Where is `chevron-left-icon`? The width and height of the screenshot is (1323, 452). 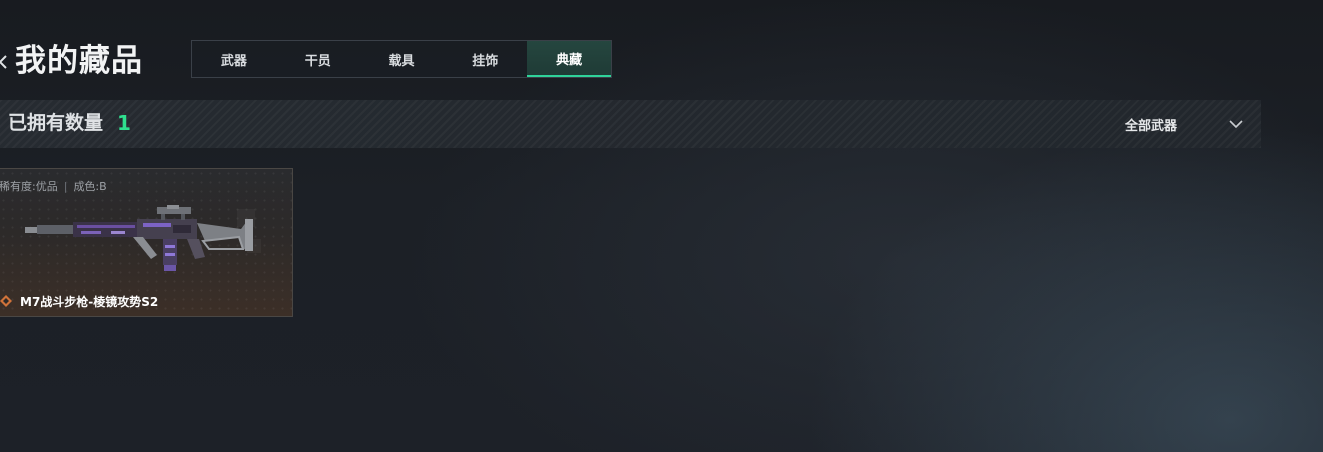 chevron-left-icon is located at coordinates (3, 62).